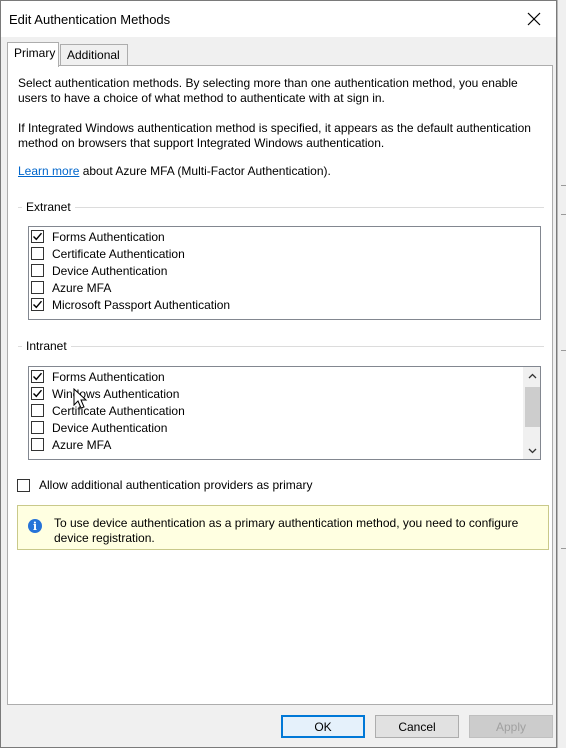 This screenshot has height=748, width=566. What do you see at coordinates (46, 346) in the screenshot?
I see `intranet-group-label: Intranet` at bounding box center [46, 346].